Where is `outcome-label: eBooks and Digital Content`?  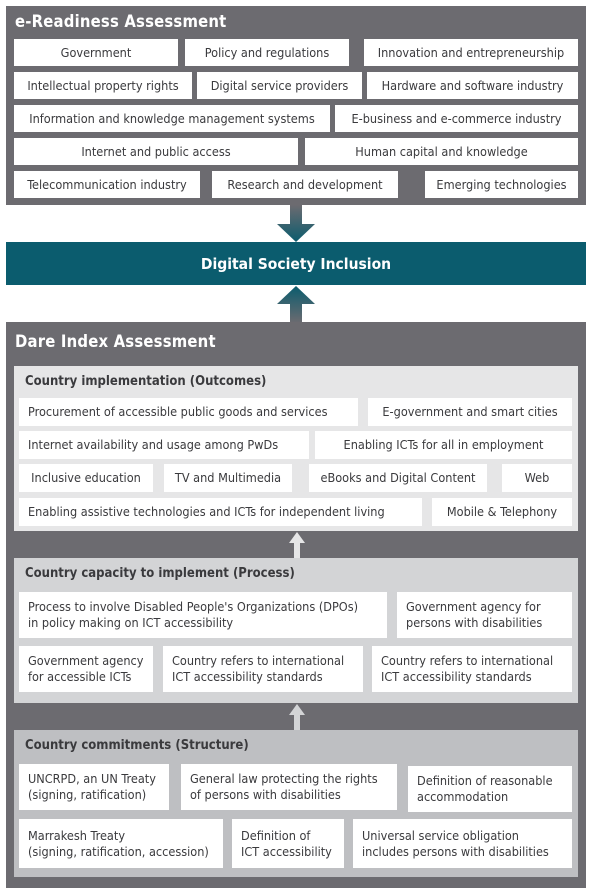 outcome-label: eBooks and Digital Content is located at coordinates (398, 477).